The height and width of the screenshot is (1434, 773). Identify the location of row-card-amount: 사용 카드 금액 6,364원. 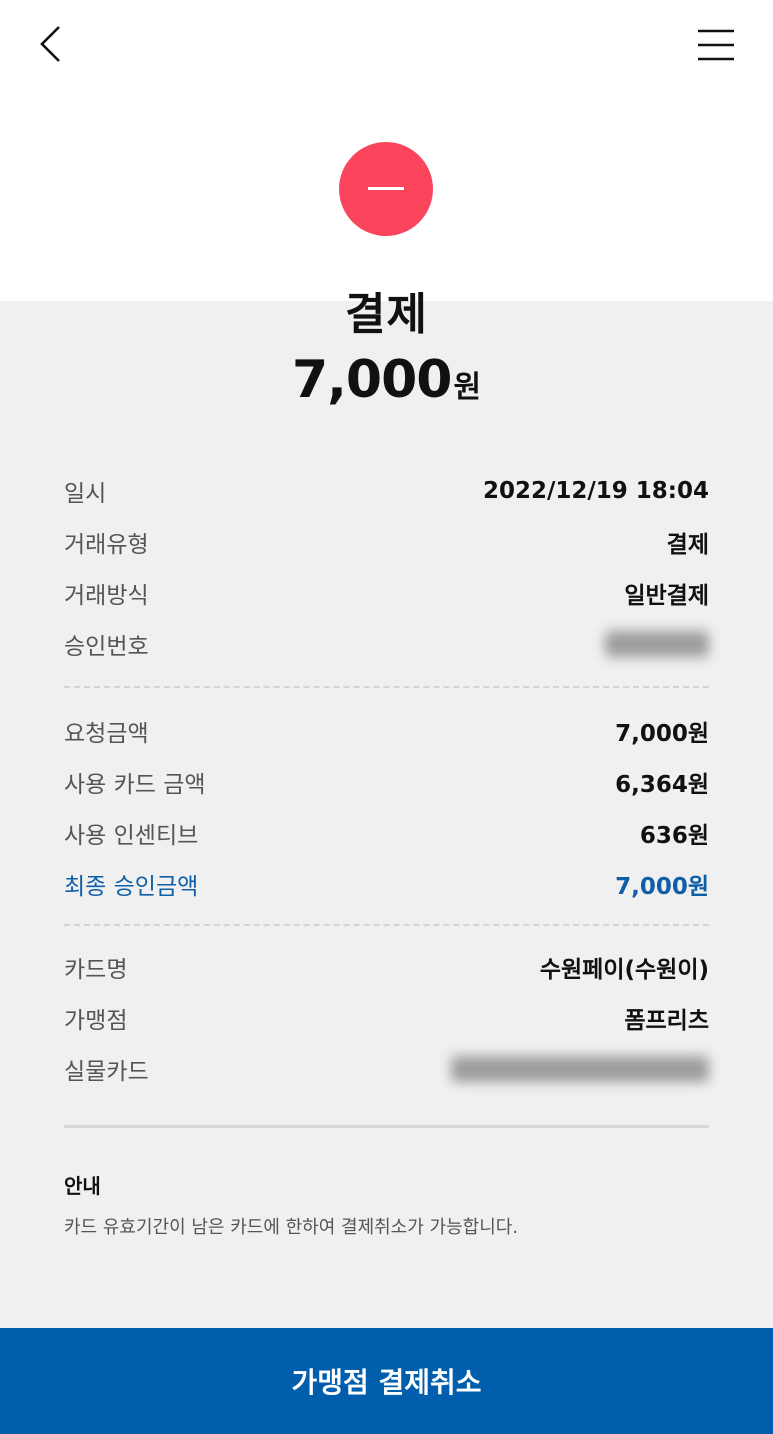
(386, 781).